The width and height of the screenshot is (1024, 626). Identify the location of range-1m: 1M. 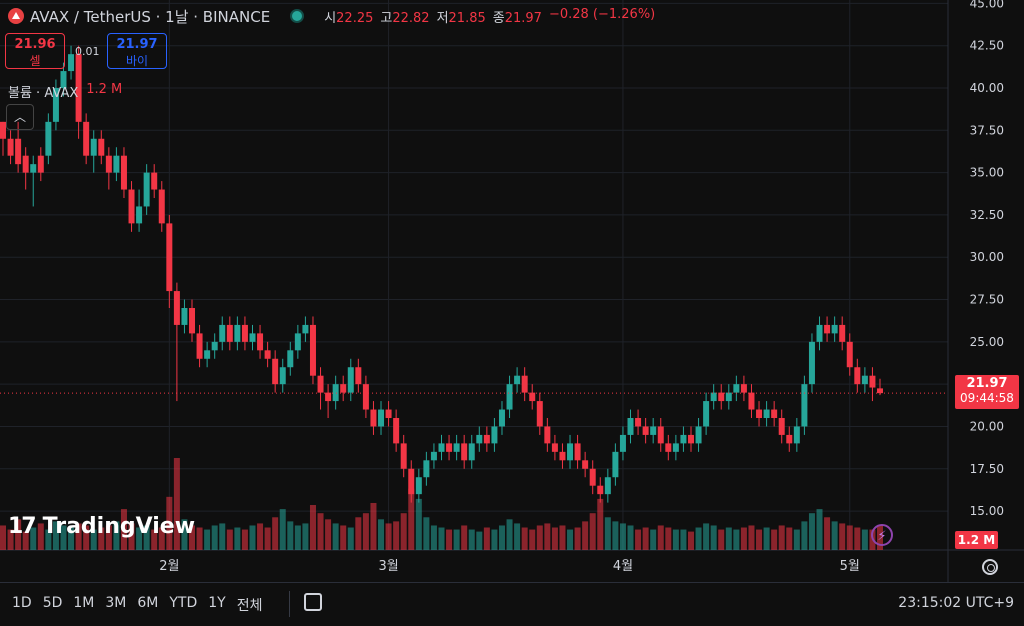
(83, 605).